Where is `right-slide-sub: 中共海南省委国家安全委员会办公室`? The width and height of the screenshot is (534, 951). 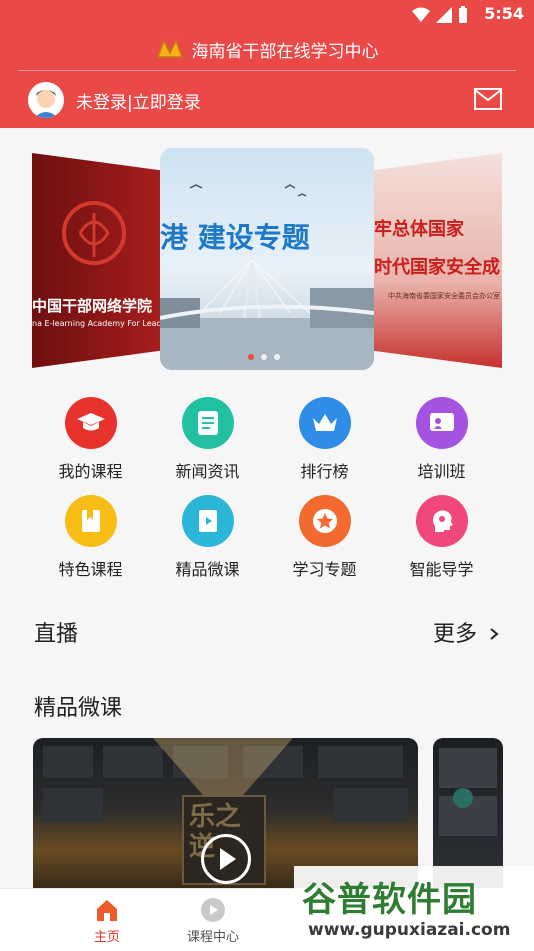 right-slide-sub: 中共海南省委国家安全委员会办公室 is located at coordinates (444, 296).